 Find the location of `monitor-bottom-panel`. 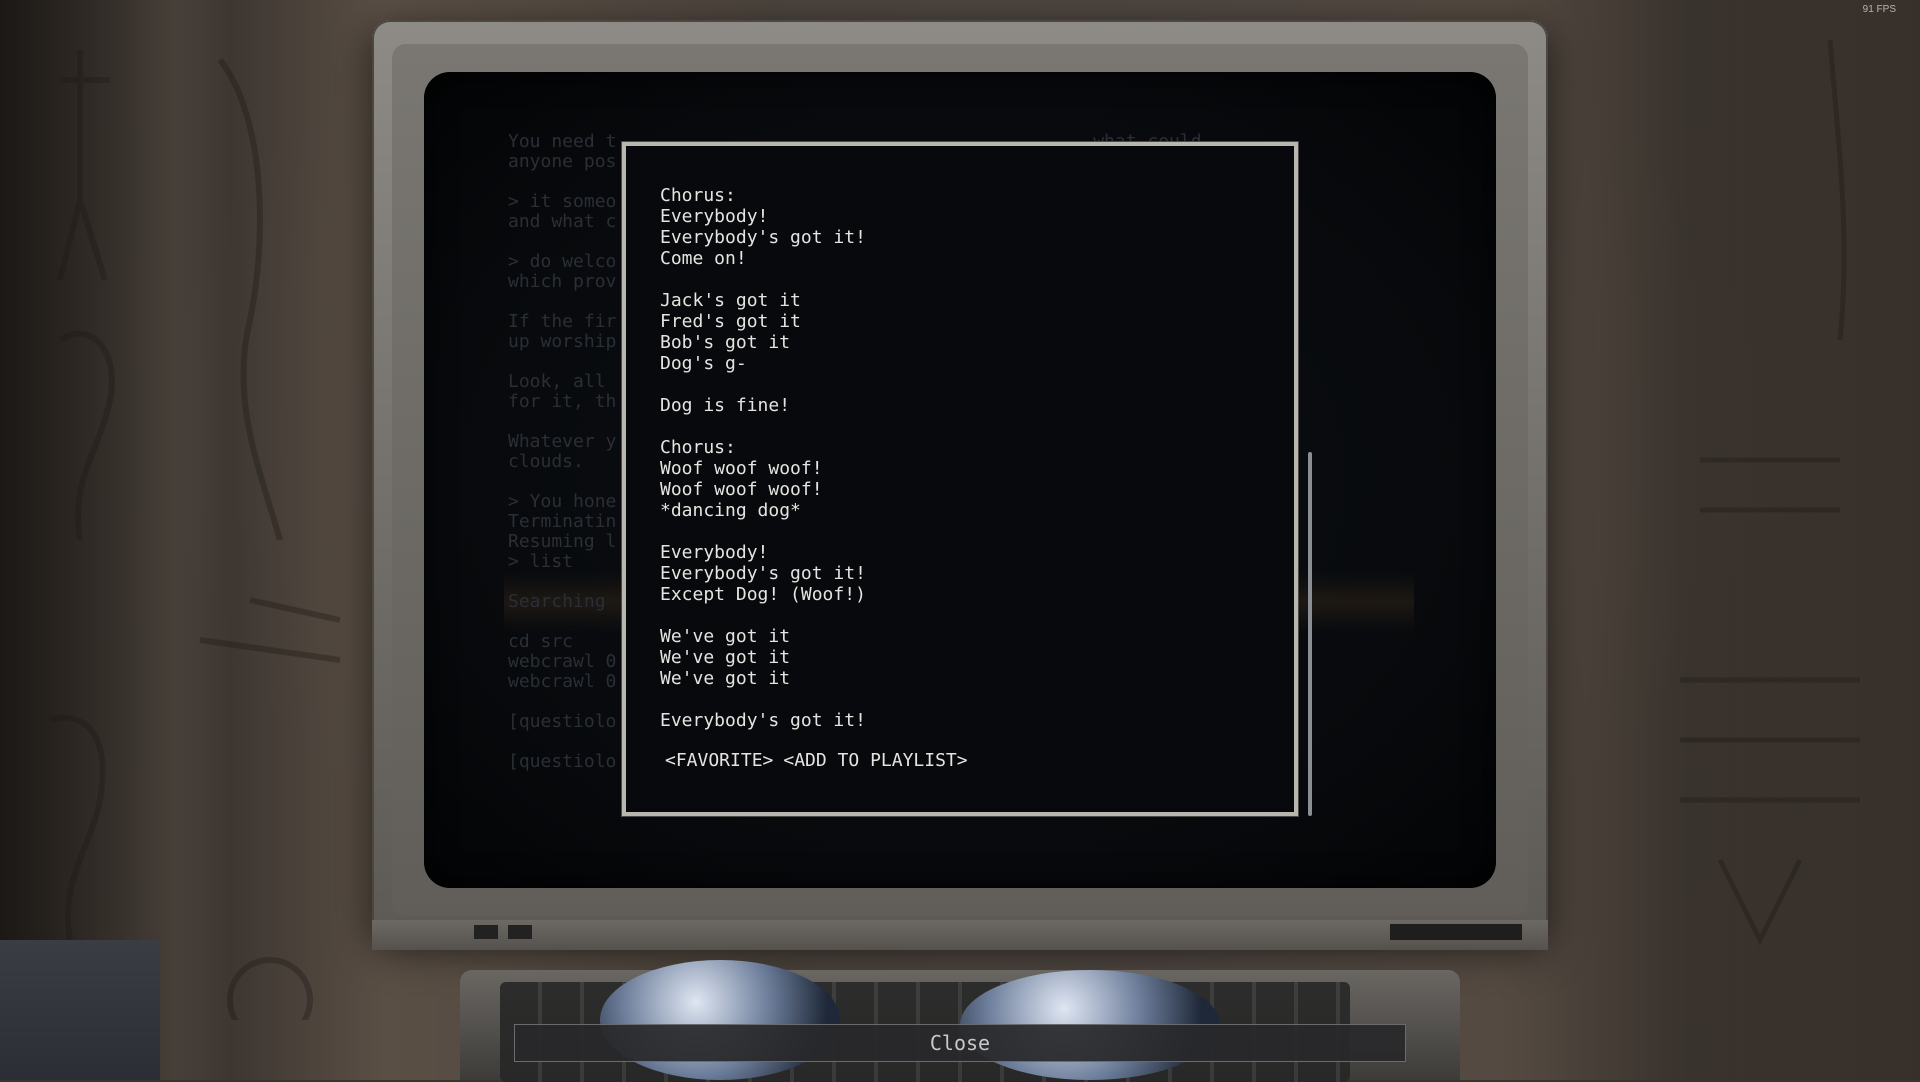

monitor-bottom-panel is located at coordinates (960, 935).